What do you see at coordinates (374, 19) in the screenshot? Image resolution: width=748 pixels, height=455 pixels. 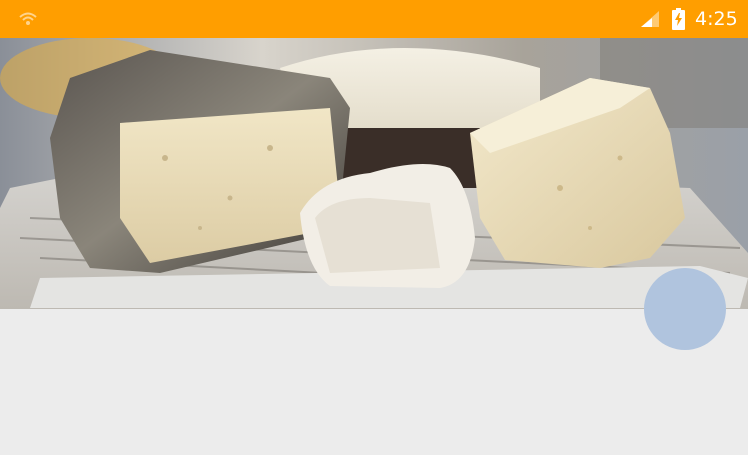 I see `status-bar: 4:25` at bounding box center [374, 19].